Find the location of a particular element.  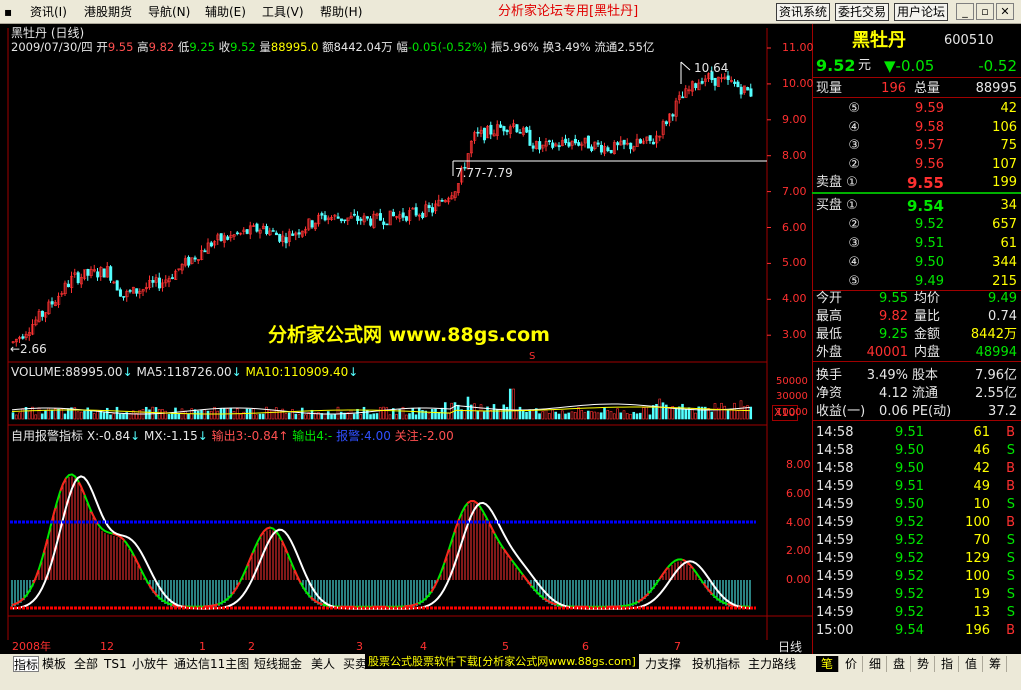

bottom-tab: 通达信11主图 is located at coordinates (211, 664).